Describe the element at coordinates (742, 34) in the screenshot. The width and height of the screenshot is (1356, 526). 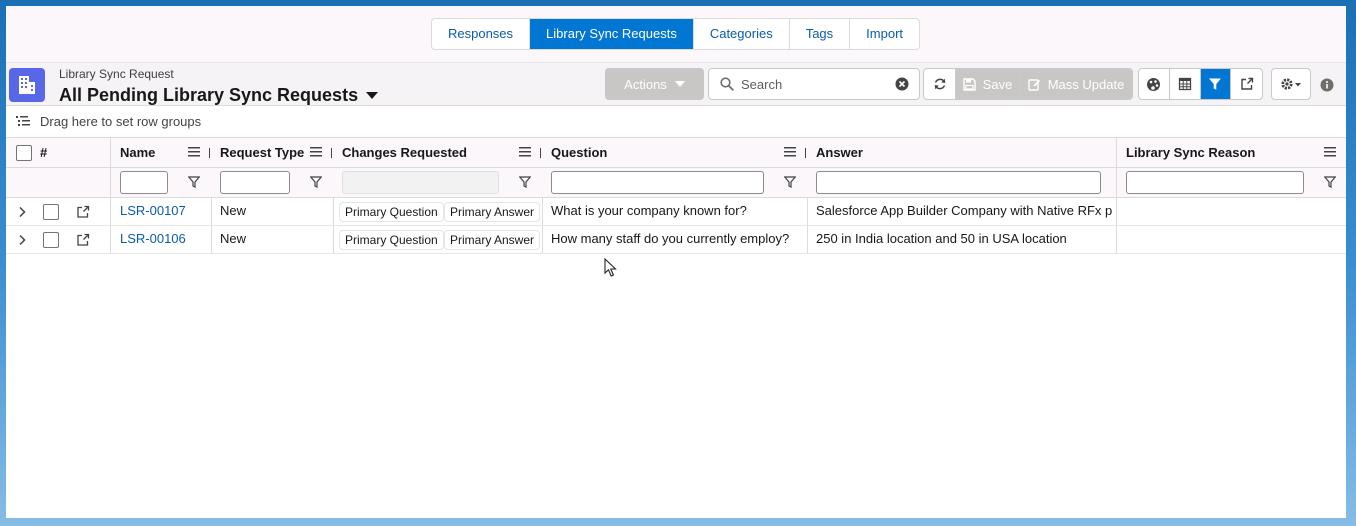
I see `tab-categories: Categories` at that location.